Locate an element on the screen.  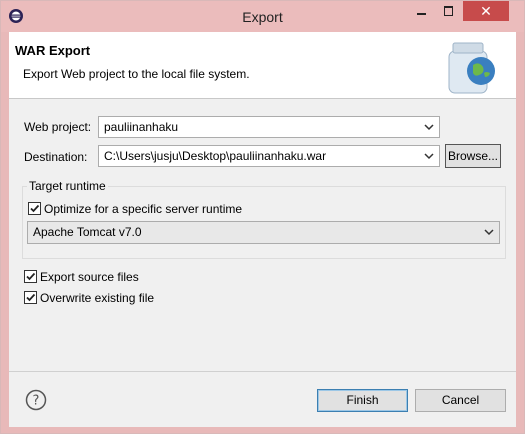
web-project-value: pauliinanhaku is located at coordinates (141, 127).